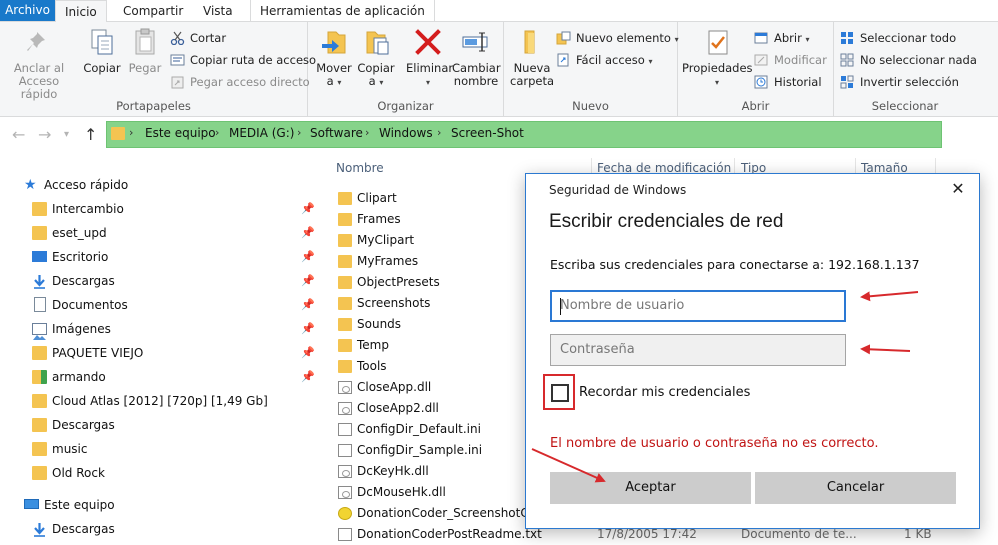  What do you see at coordinates (716, 82) in the screenshot?
I see `properties-caret: ▾` at bounding box center [716, 82].